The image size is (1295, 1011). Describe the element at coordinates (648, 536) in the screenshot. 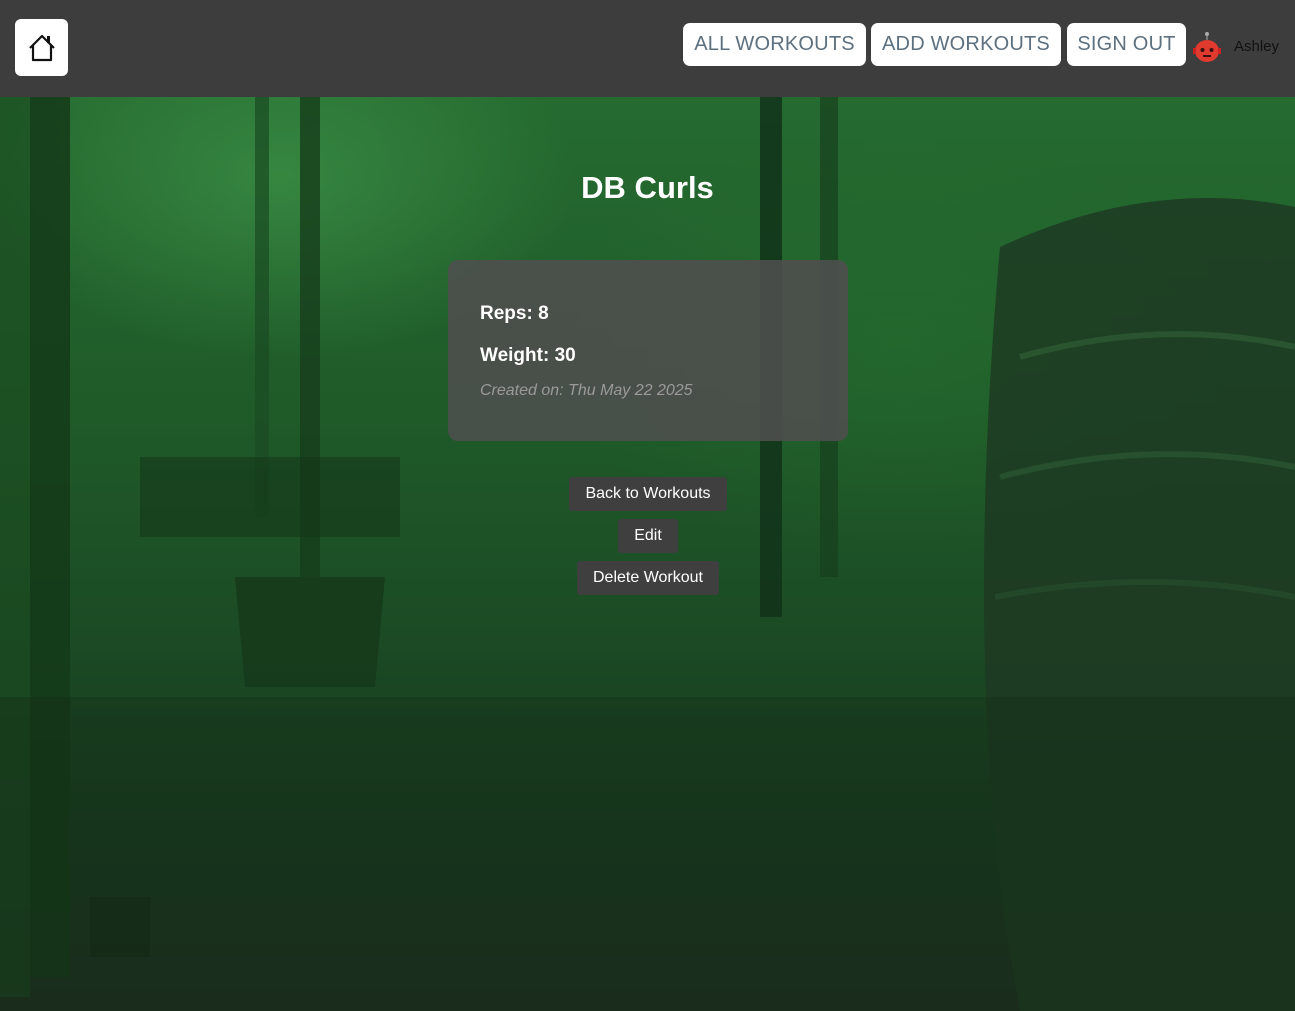

I see `edit-button: Edit` at that location.